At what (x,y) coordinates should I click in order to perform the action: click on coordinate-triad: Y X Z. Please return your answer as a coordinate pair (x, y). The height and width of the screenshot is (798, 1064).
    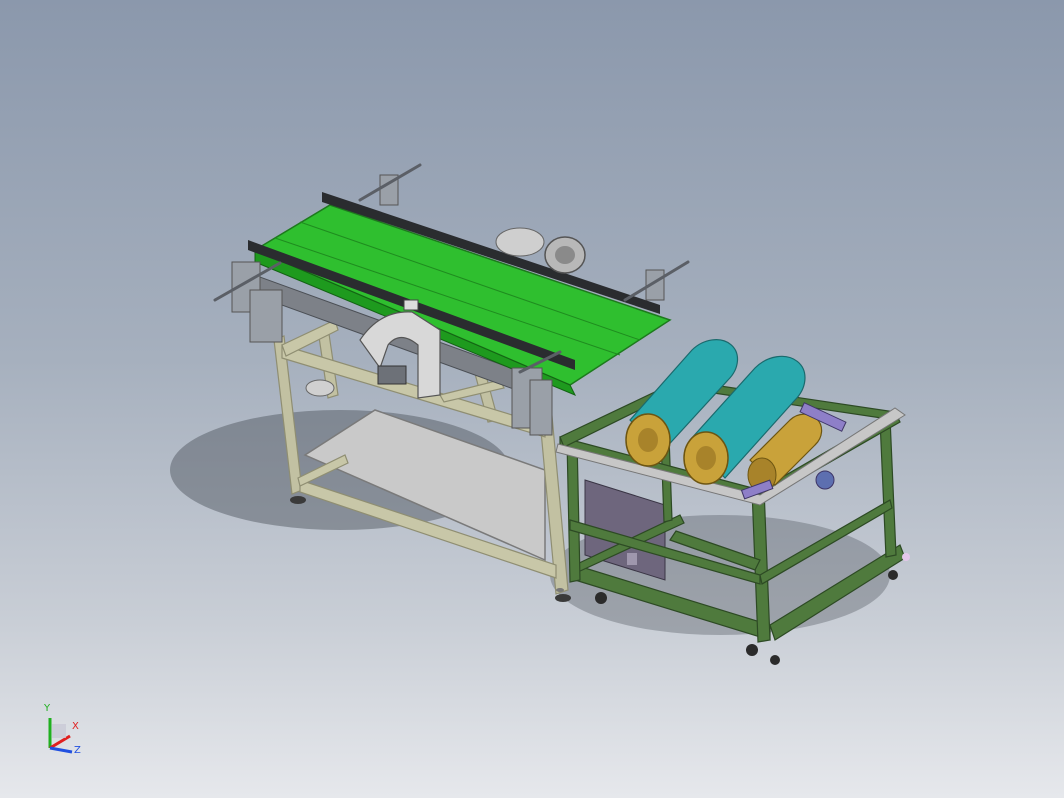
    Looking at the image, I should click on (65, 735).